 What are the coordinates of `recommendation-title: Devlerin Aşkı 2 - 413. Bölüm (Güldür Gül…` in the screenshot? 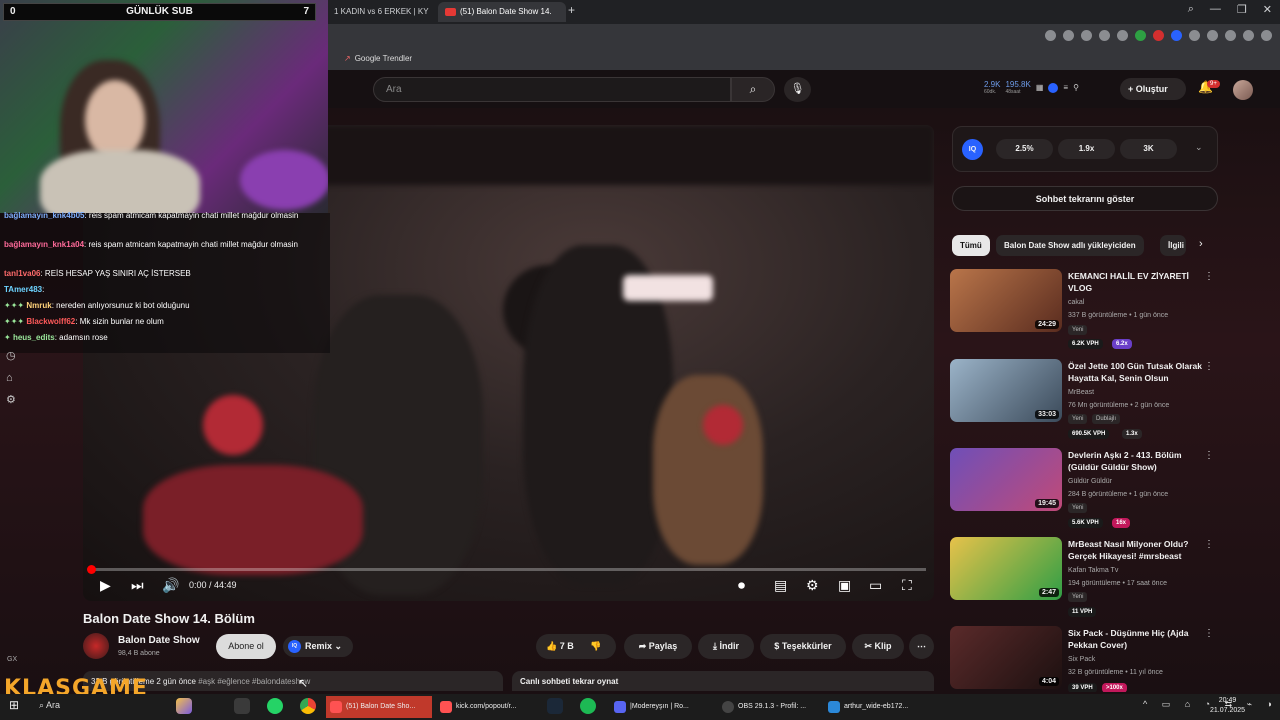 It's located at (1137, 461).